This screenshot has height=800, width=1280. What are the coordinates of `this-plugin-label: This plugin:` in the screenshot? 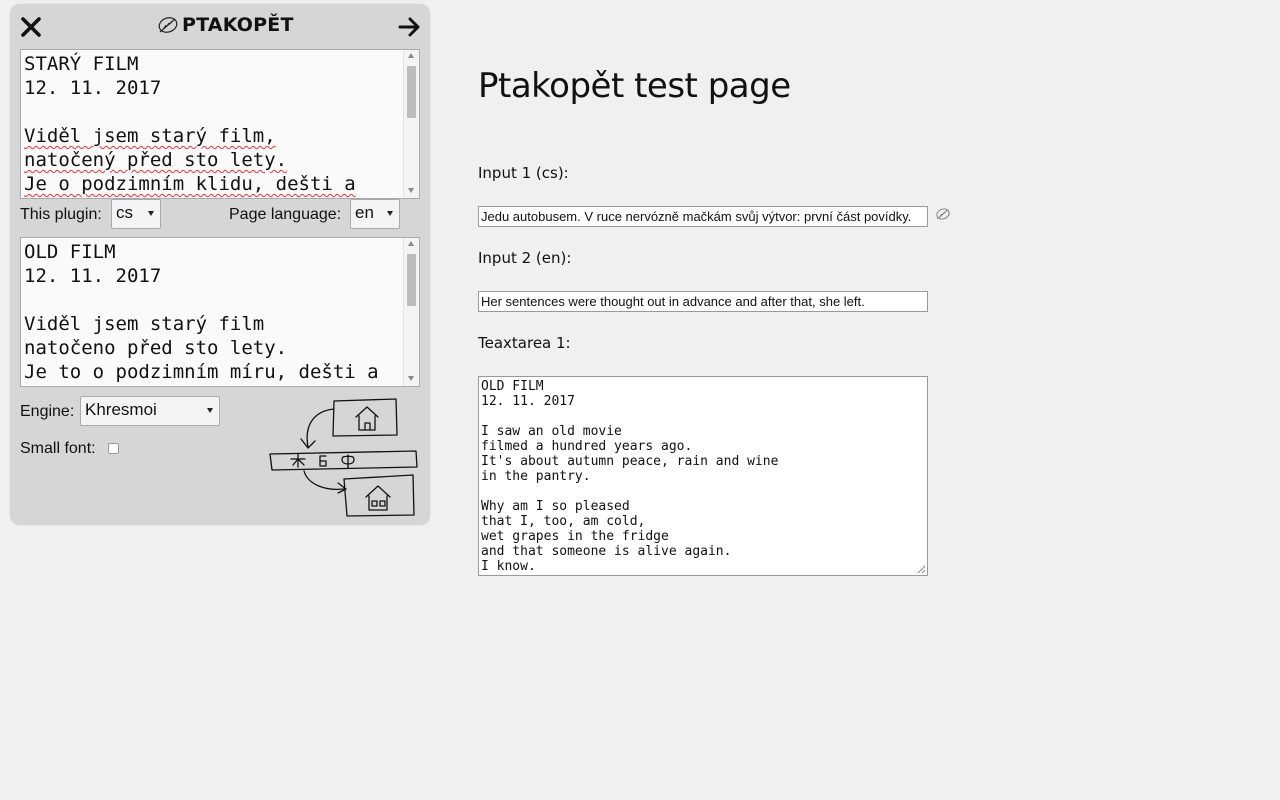 It's located at (61, 214).